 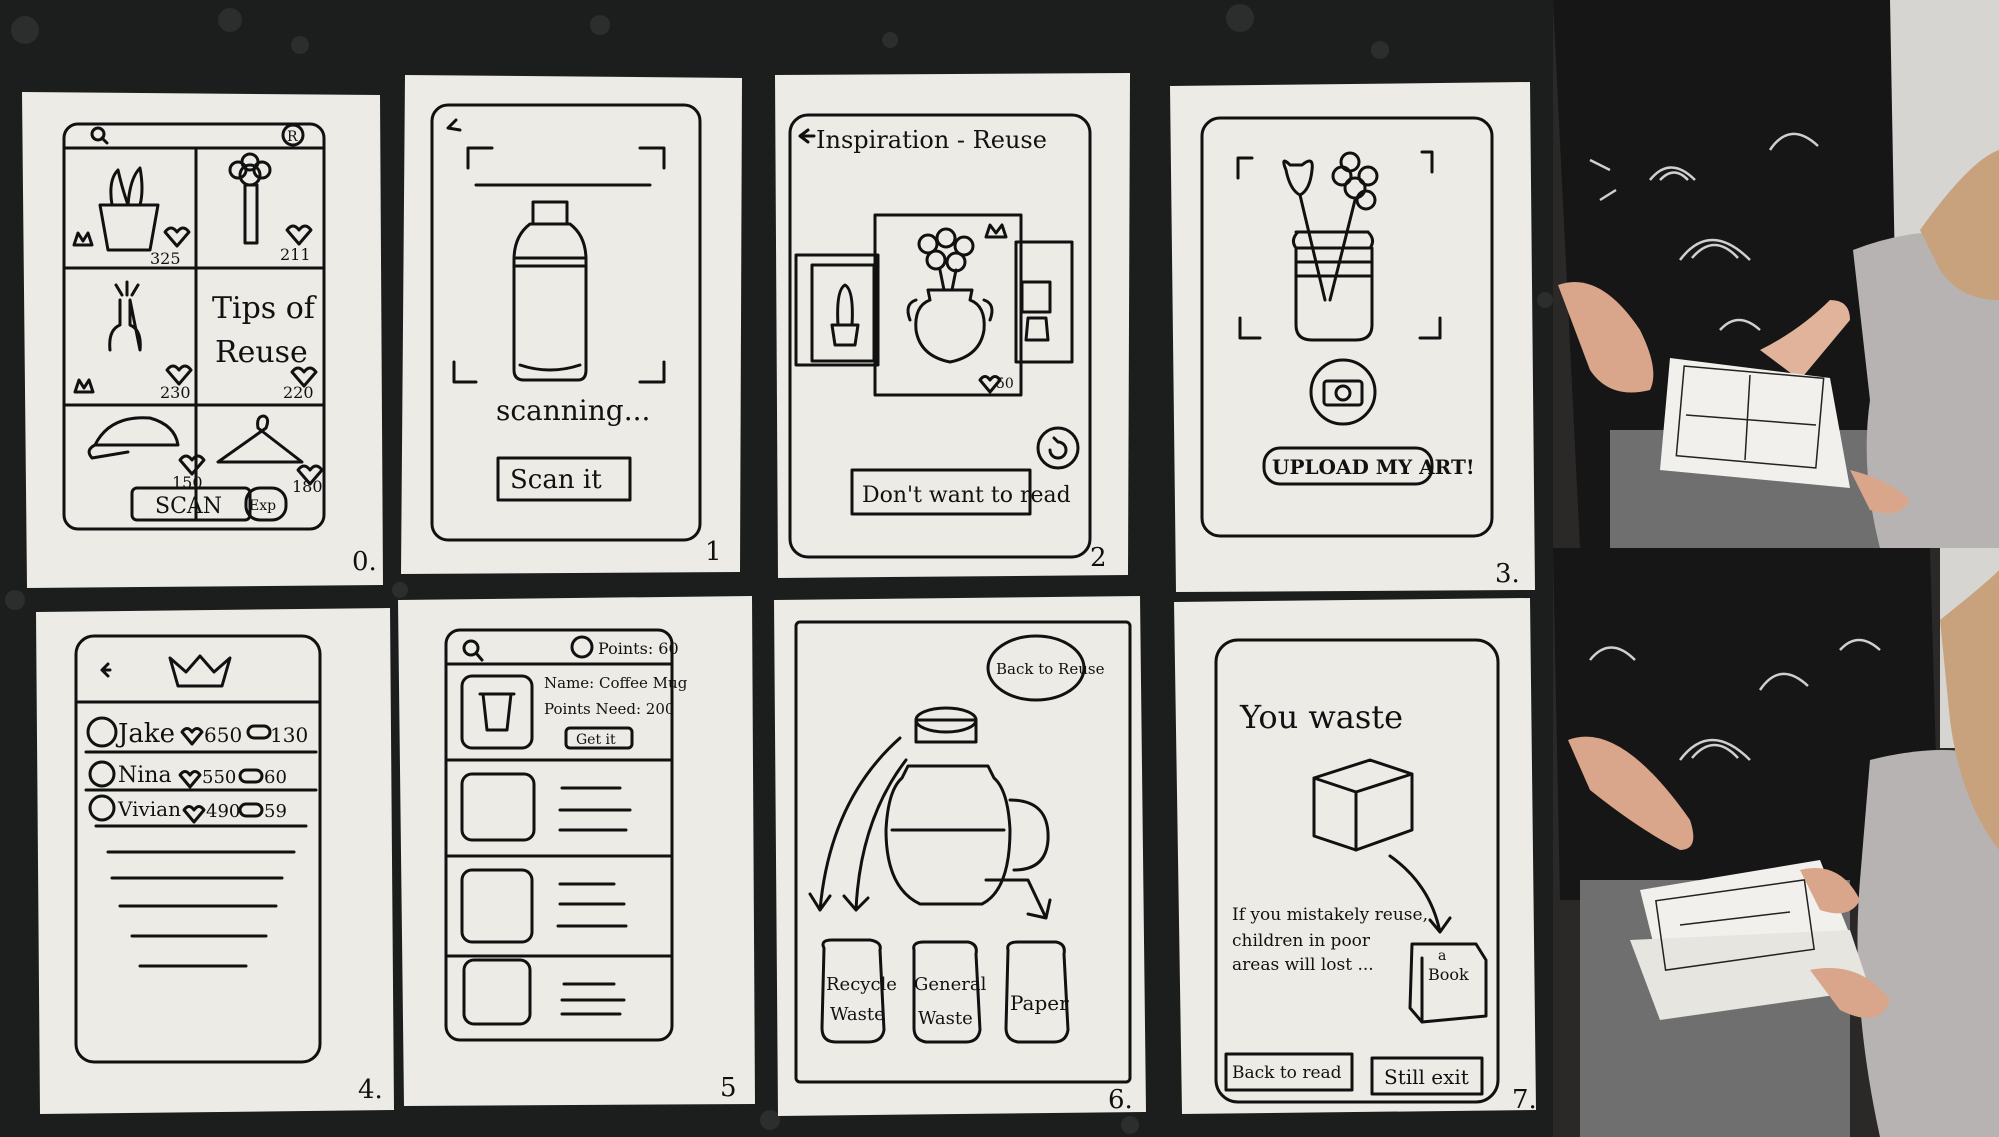 I want to click on sheet-number: 5, so click(x=728, y=1088).